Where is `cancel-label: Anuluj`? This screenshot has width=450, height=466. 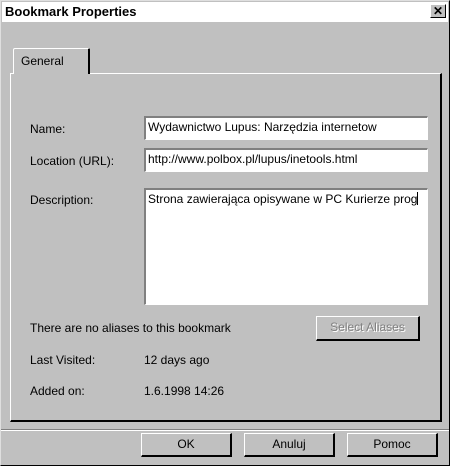 cancel-label: Anuluj is located at coordinates (289, 444).